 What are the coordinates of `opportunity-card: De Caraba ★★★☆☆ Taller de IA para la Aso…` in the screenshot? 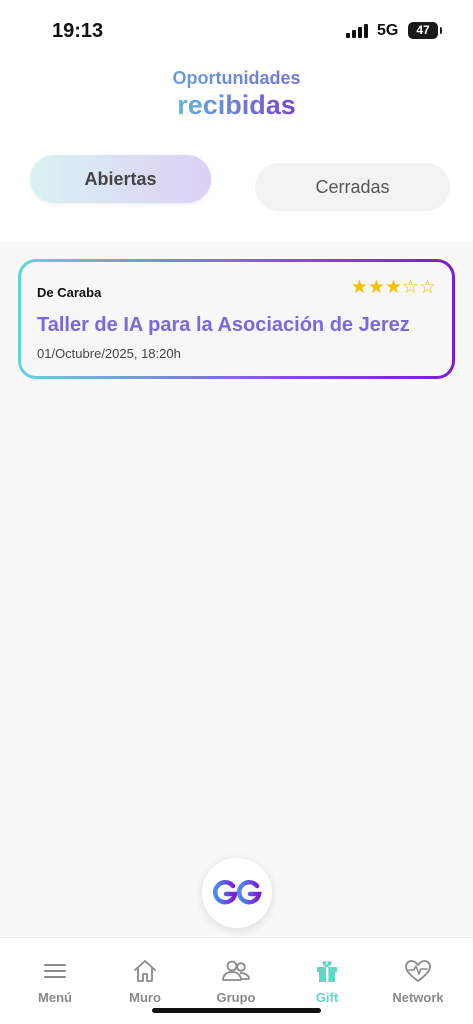 It's located at (236, 319).